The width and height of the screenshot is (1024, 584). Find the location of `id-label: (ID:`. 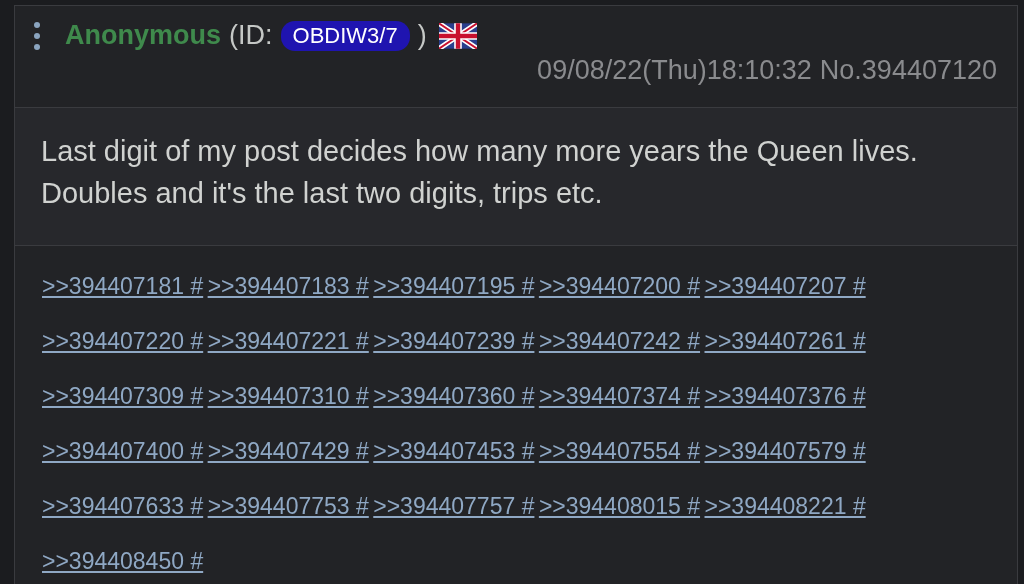

id-label: (ID: is located at coordinates (251, 35).